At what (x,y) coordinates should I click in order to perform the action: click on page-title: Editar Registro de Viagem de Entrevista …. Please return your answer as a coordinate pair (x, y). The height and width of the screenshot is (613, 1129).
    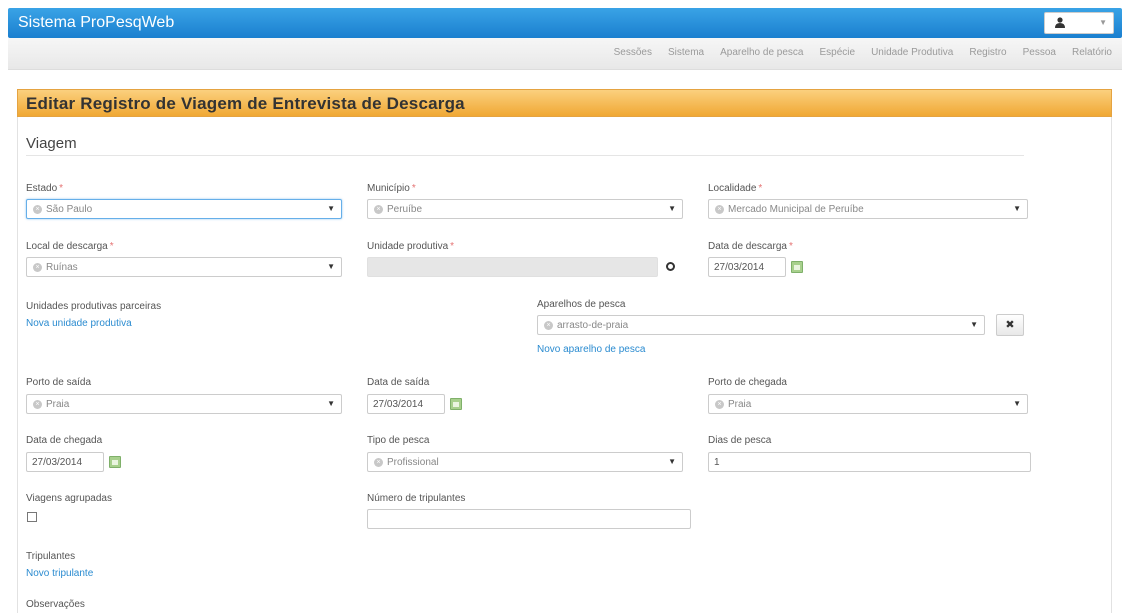
    Looking at the image, I should click on (245, 103).